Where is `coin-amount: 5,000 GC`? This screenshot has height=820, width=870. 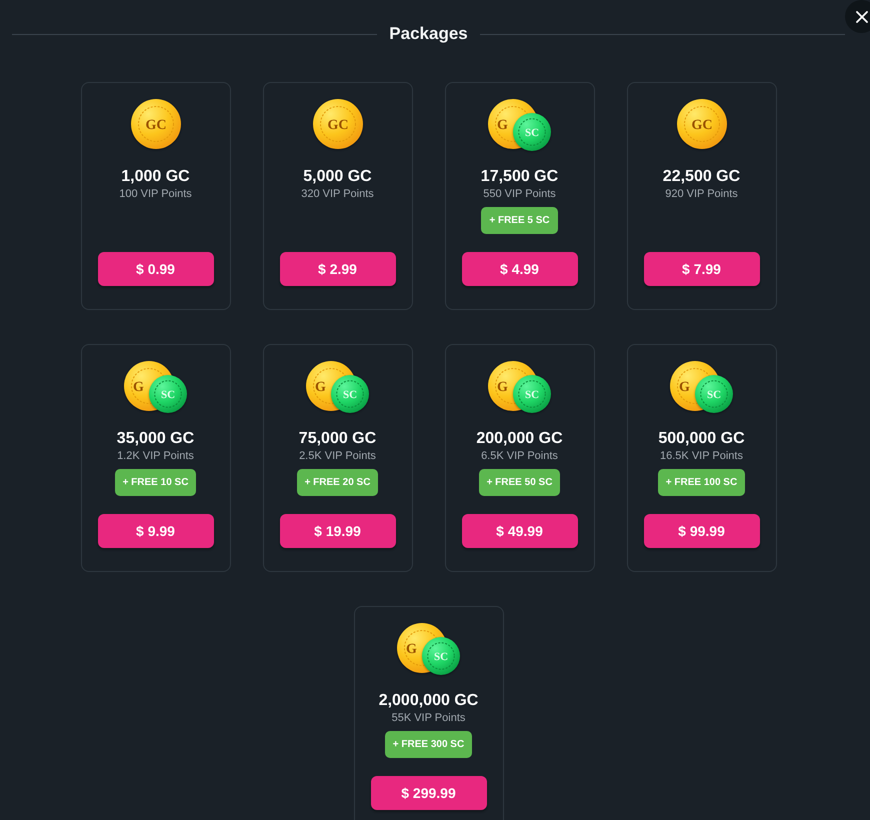 coin-amount: 5,000 GC is located at coordinates (337, 177).